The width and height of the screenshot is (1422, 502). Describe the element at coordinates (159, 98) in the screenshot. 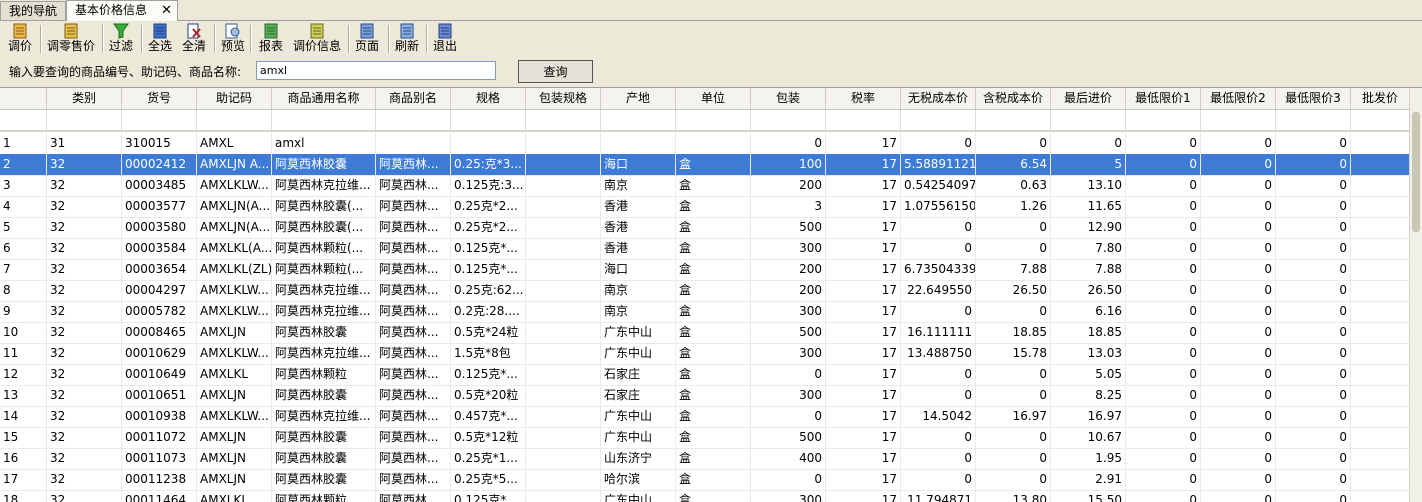

I see `column-header: 货号` at that location.